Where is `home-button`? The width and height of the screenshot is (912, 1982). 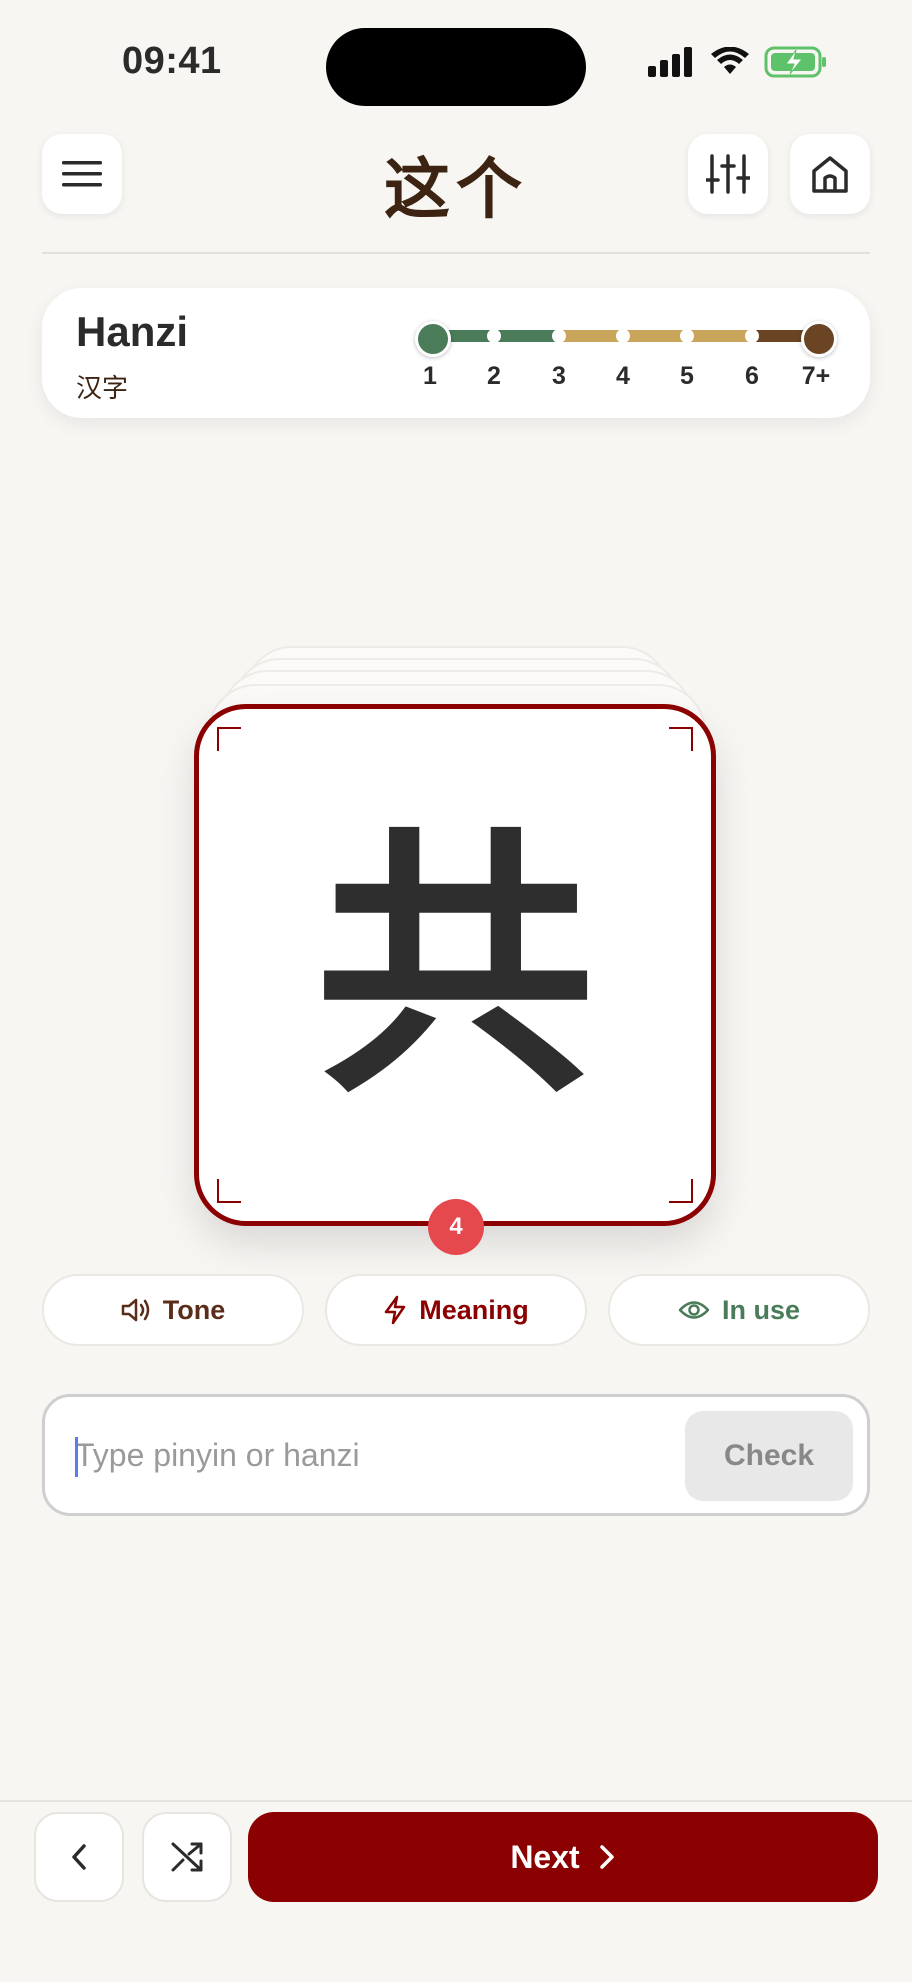
home-button is located at coordinates (830, 174).